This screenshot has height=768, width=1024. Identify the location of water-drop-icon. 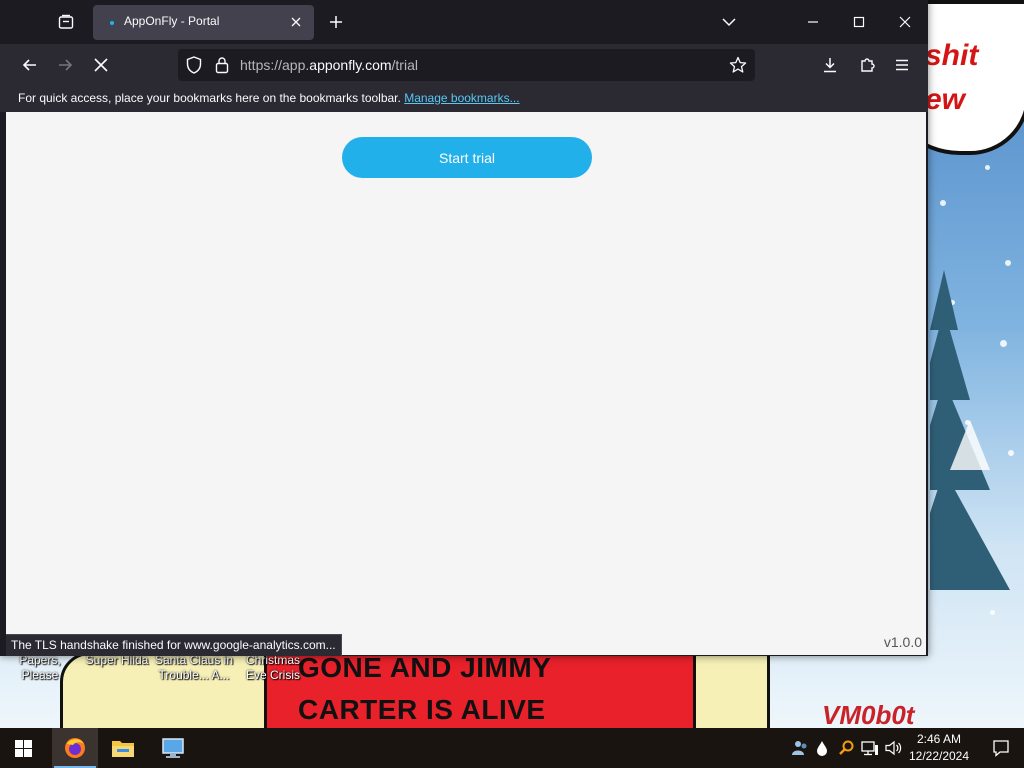
(822, 748).